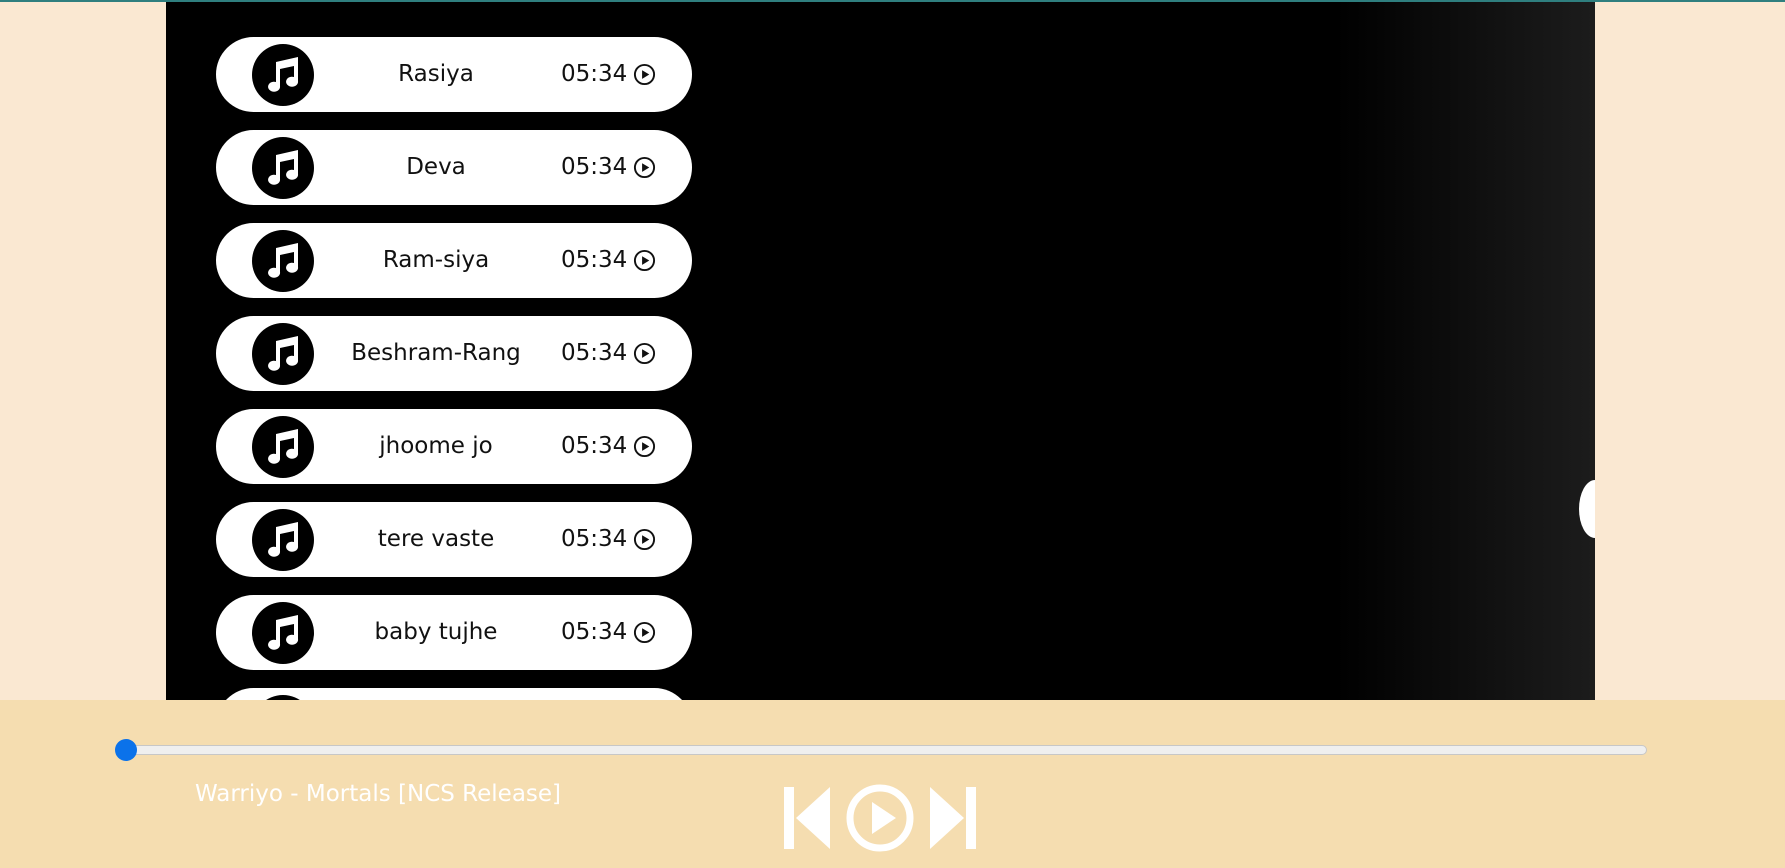  I want to click on song-item-ram-siya: Ram-siya 05:34, so click(454, 260).